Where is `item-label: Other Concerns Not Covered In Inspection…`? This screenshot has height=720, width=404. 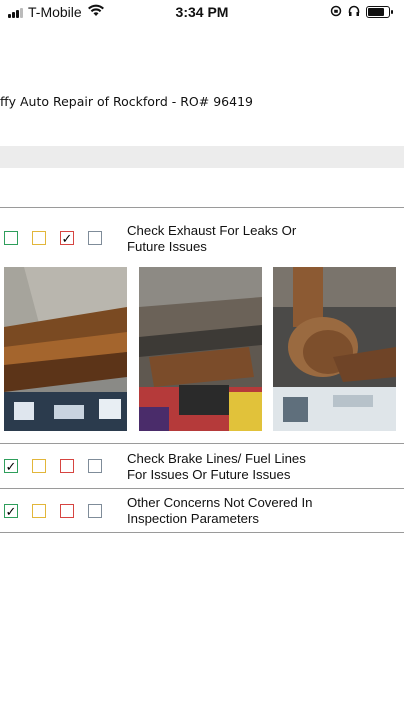
item-label: Other Concerns Not Covered In Inspection… is located at coordinates (220, 510).